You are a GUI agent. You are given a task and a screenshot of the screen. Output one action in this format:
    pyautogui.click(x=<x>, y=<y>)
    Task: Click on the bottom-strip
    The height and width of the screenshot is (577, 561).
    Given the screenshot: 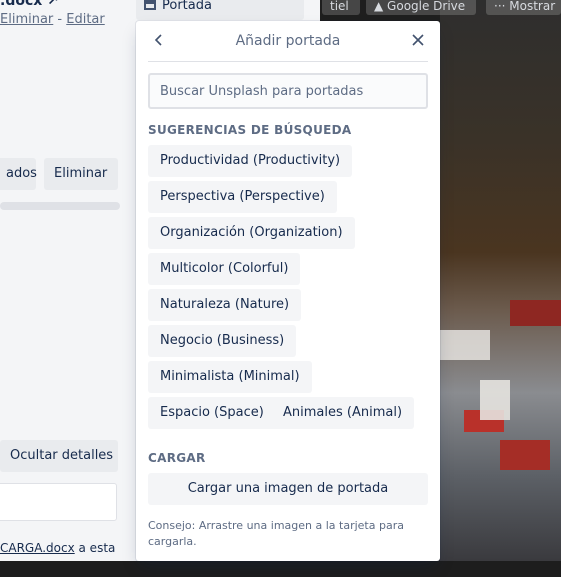 What is the action you would take?
    pyautogui.click(x=280, y=569)
    